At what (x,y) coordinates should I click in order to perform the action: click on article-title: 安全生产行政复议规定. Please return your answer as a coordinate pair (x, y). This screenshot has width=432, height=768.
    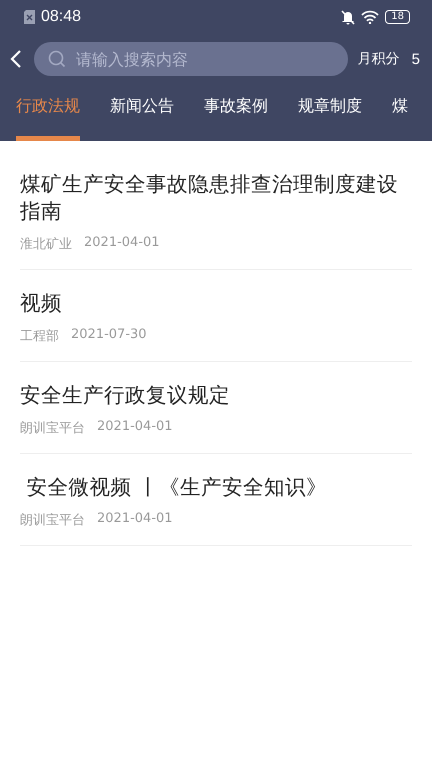
    Looking at the image, I should click on (216, 395).